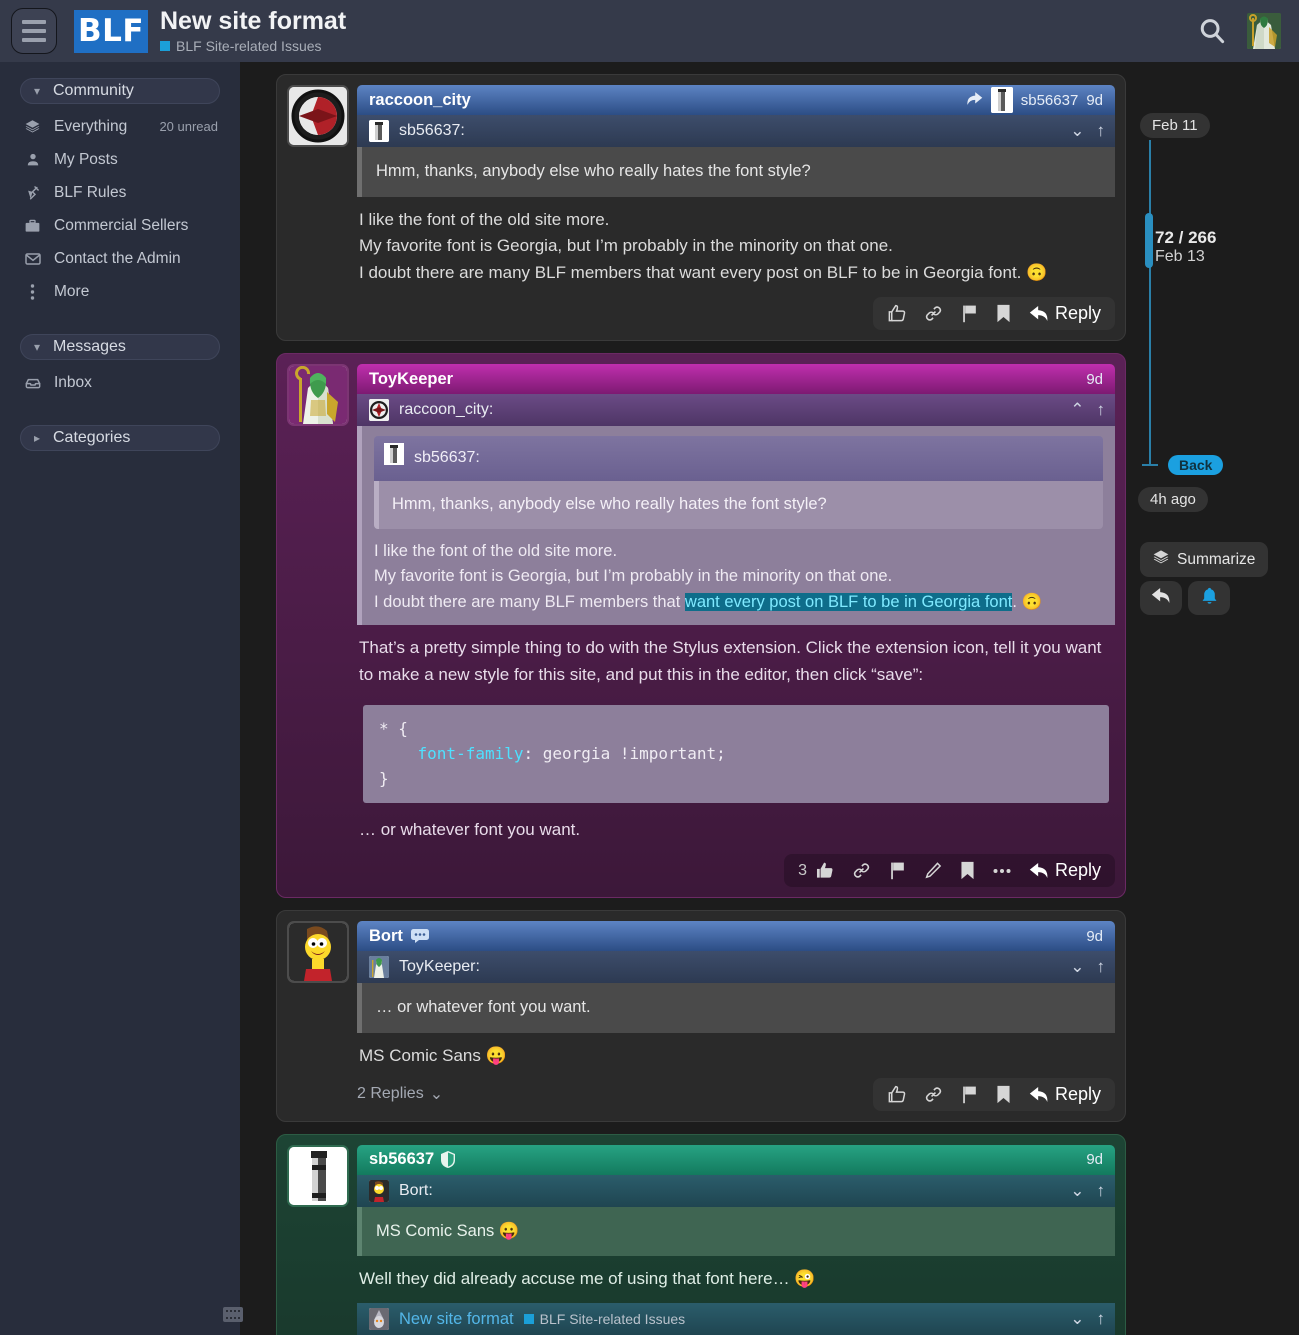 The image size is (1299, 1335). I want to click on thread-category-label: BLF Site-related Issues, so click(612, 1319).